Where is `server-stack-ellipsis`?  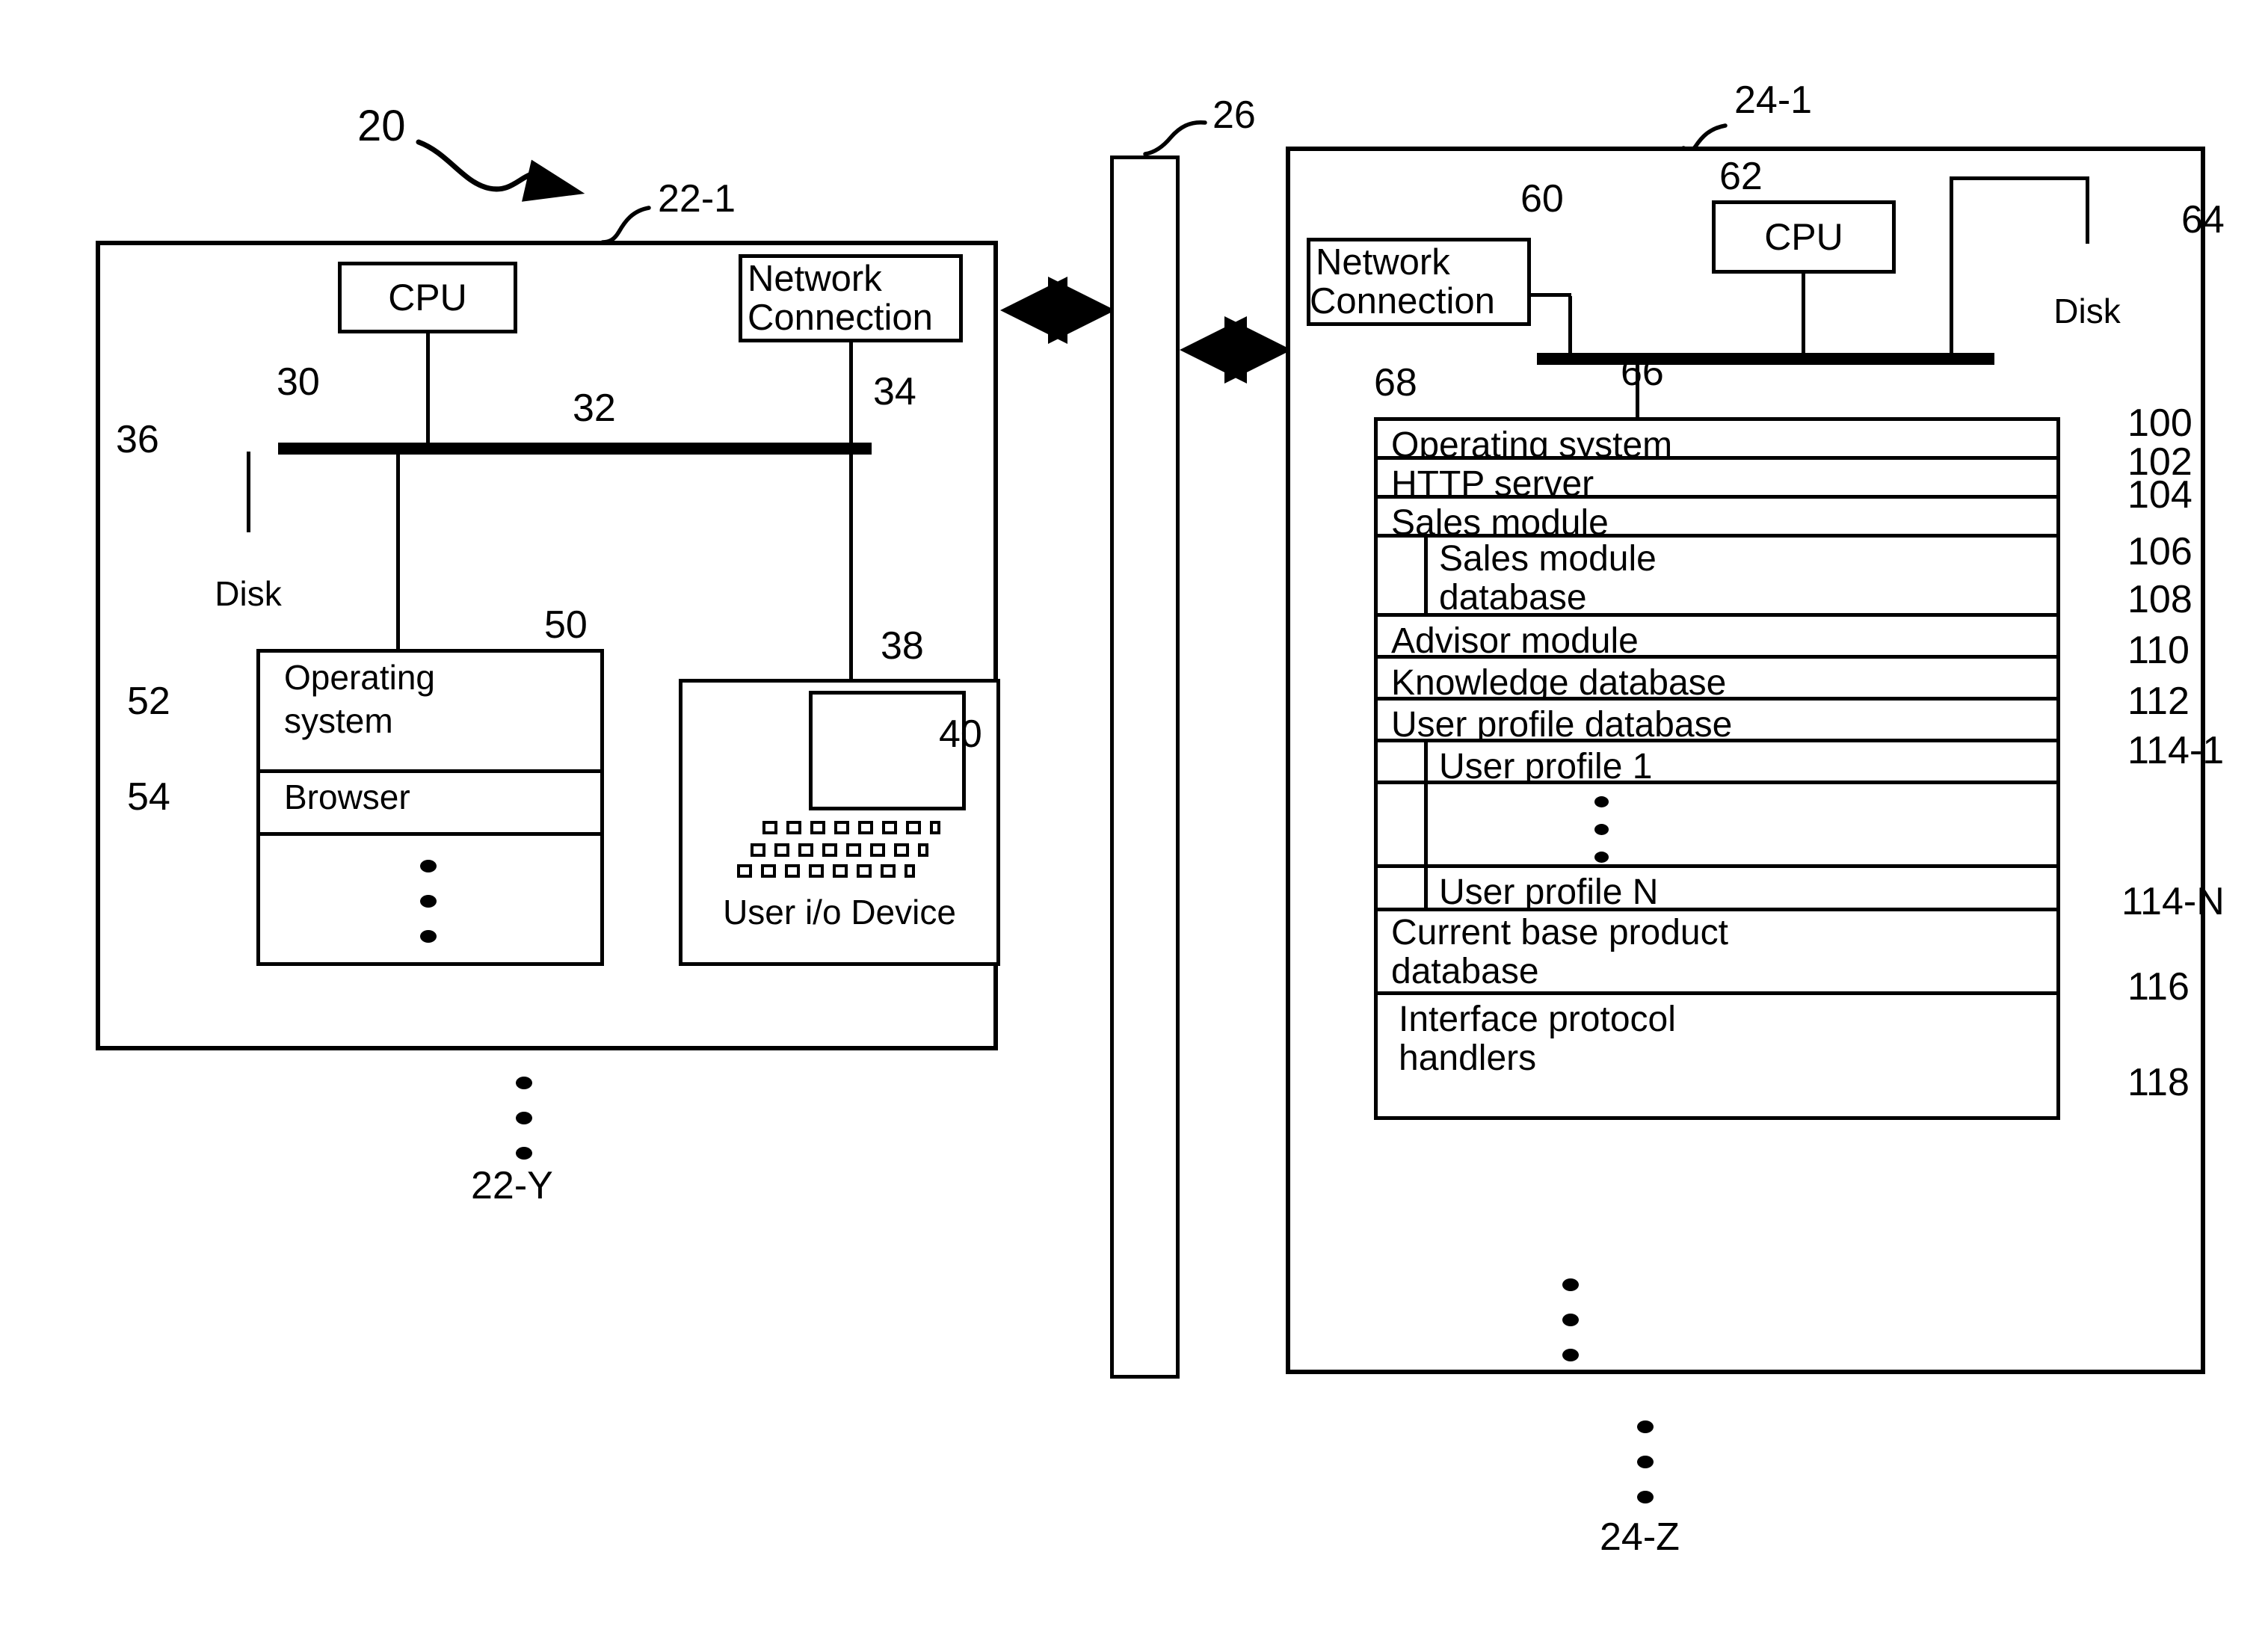 server-stack-ellipsis is located at coordinates (1570, 1319).